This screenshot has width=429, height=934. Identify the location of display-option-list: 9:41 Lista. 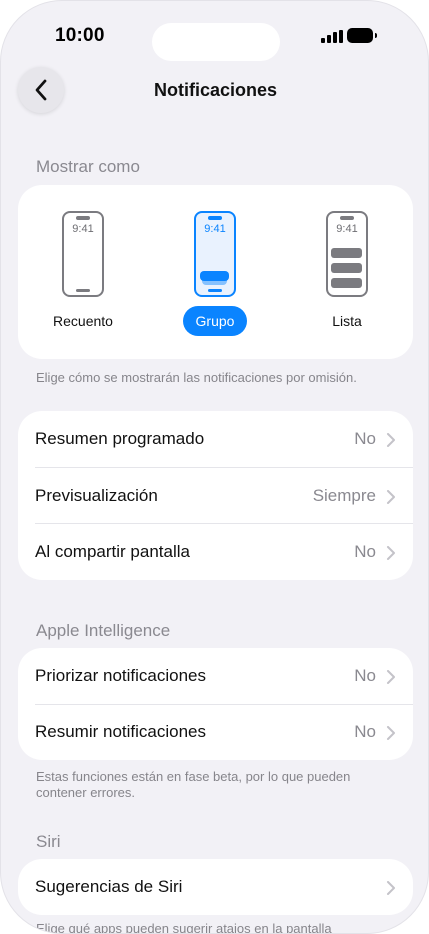
(347, 272).